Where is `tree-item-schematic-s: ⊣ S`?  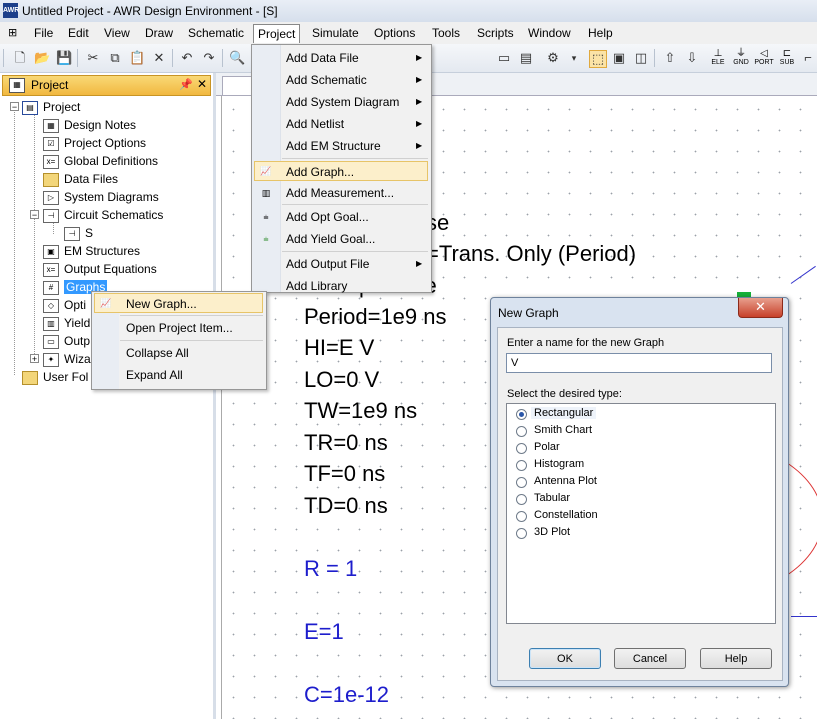
tree-item-schematic-s: ⊣ S is located at coordinates (78, 233).